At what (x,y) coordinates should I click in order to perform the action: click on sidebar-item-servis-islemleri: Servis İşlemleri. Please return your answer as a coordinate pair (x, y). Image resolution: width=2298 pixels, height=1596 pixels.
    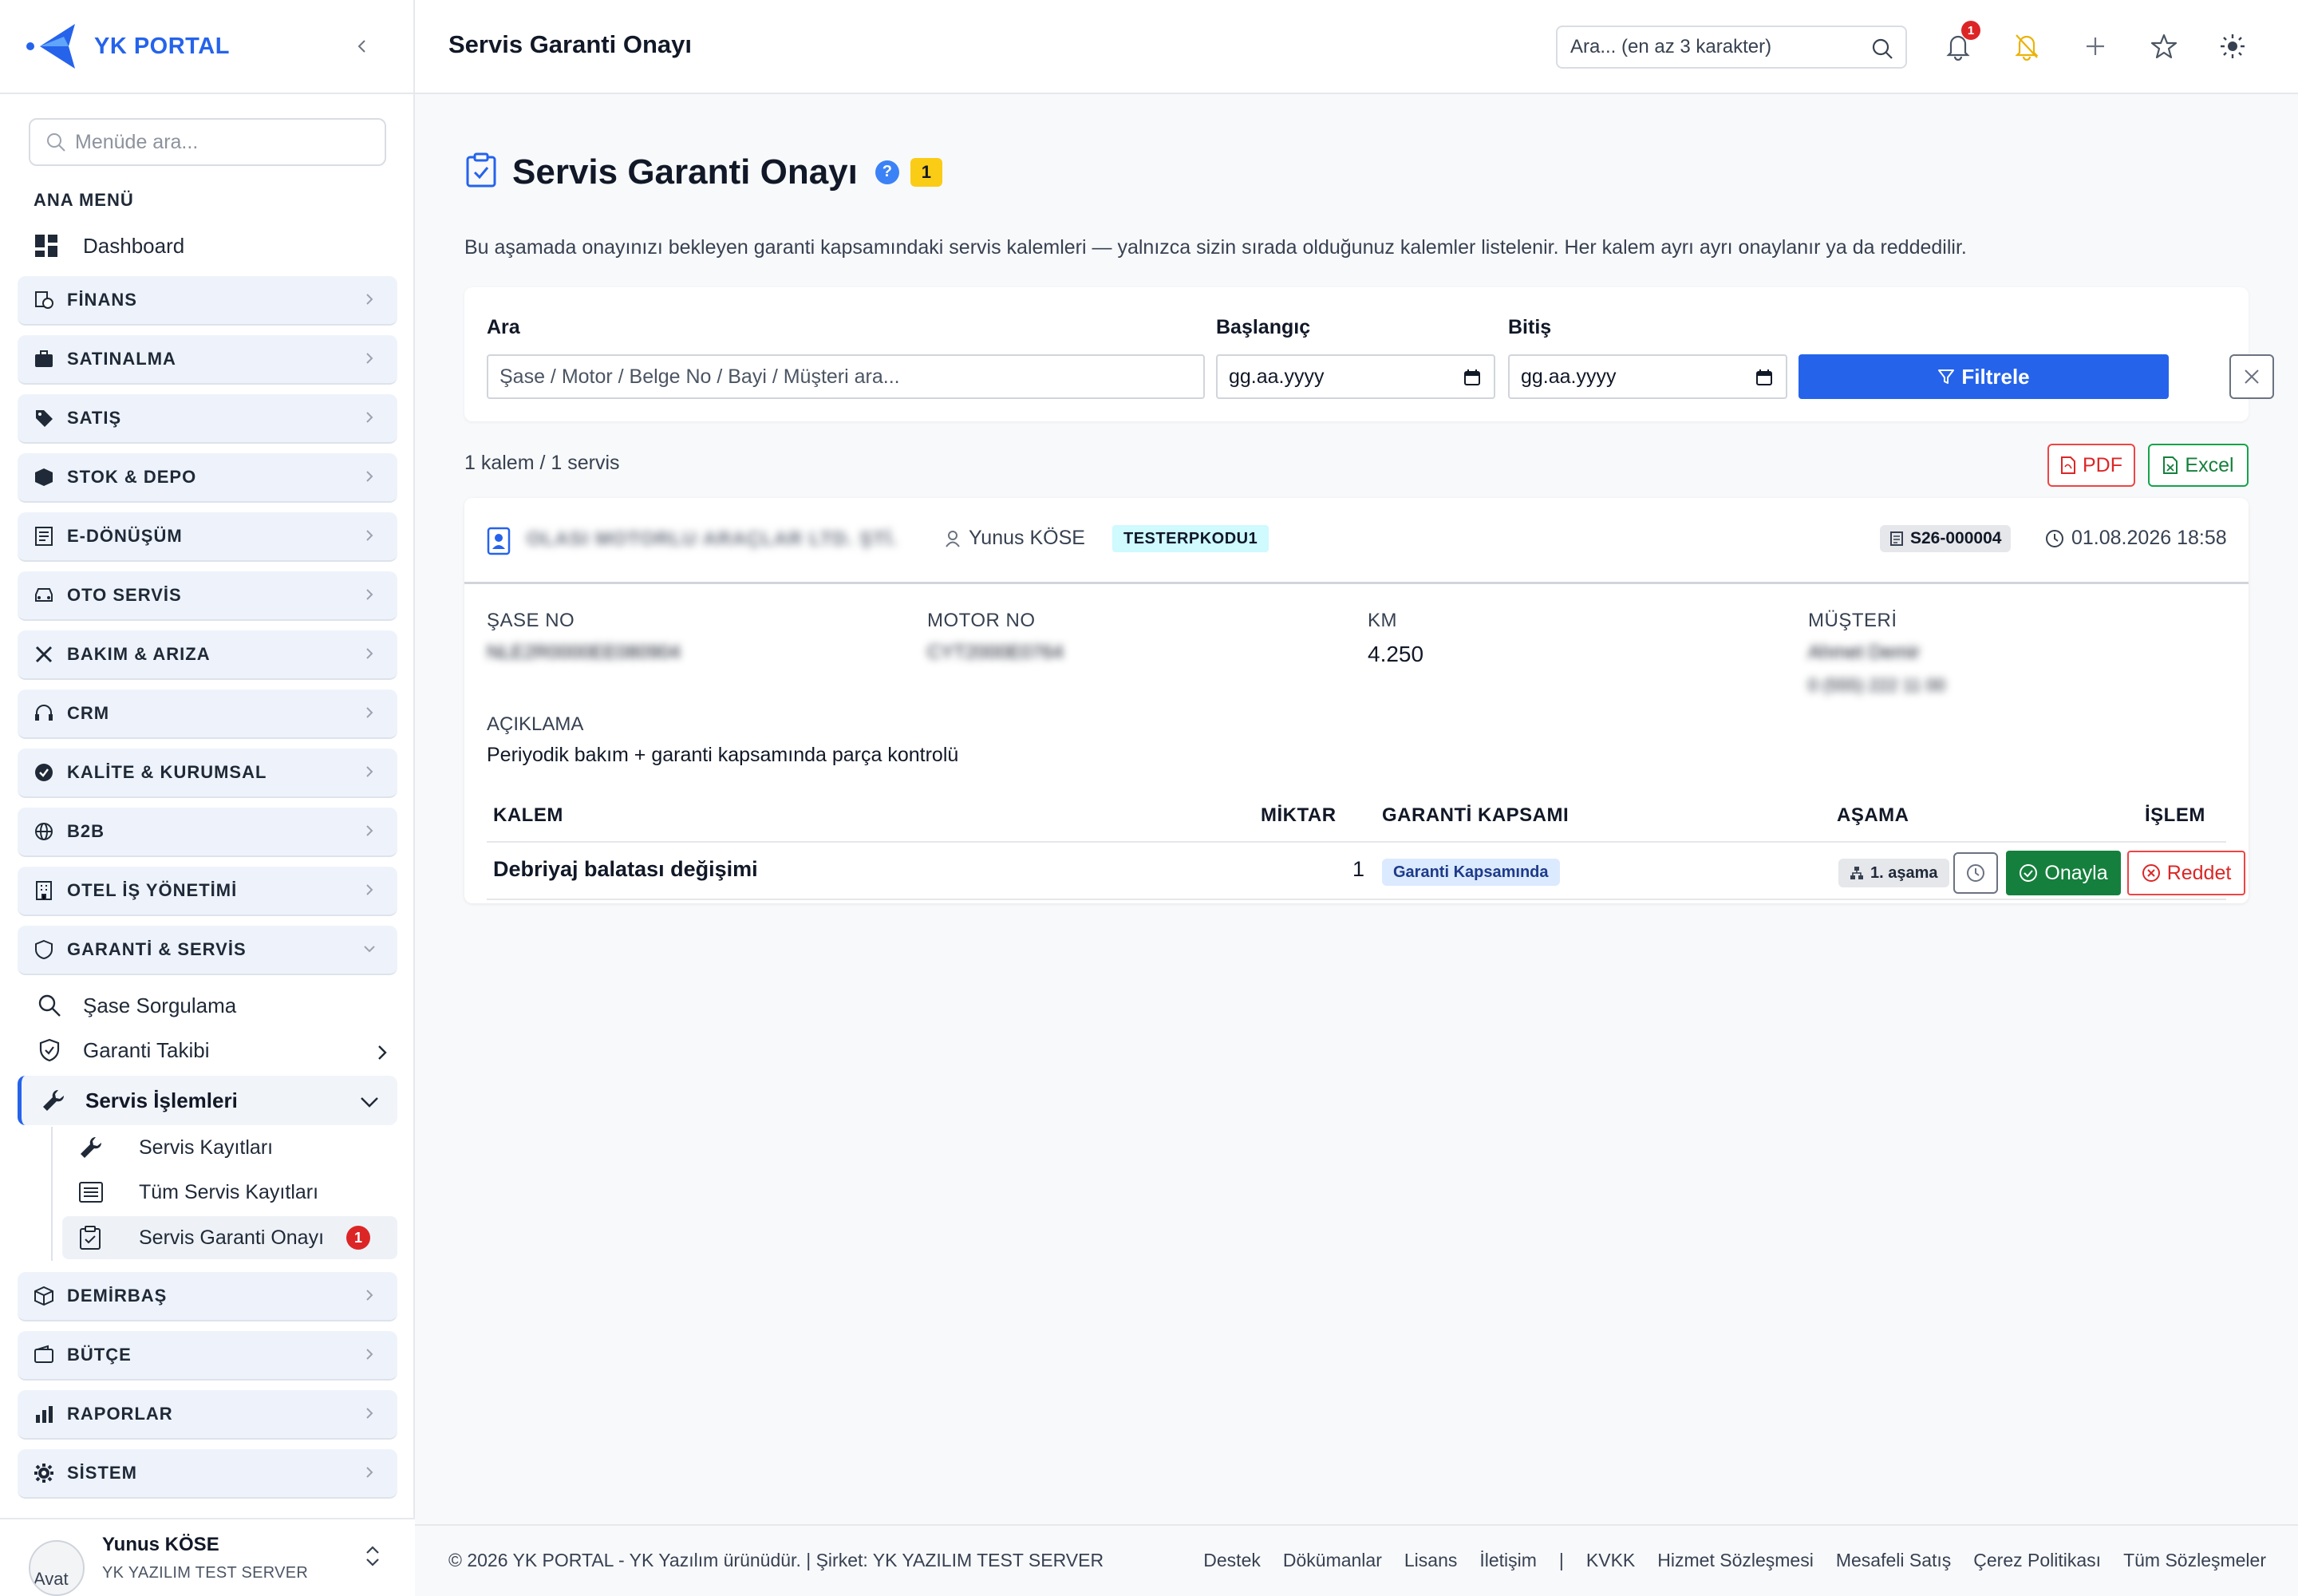
    Looking at the image, I should click on (207, 1100).